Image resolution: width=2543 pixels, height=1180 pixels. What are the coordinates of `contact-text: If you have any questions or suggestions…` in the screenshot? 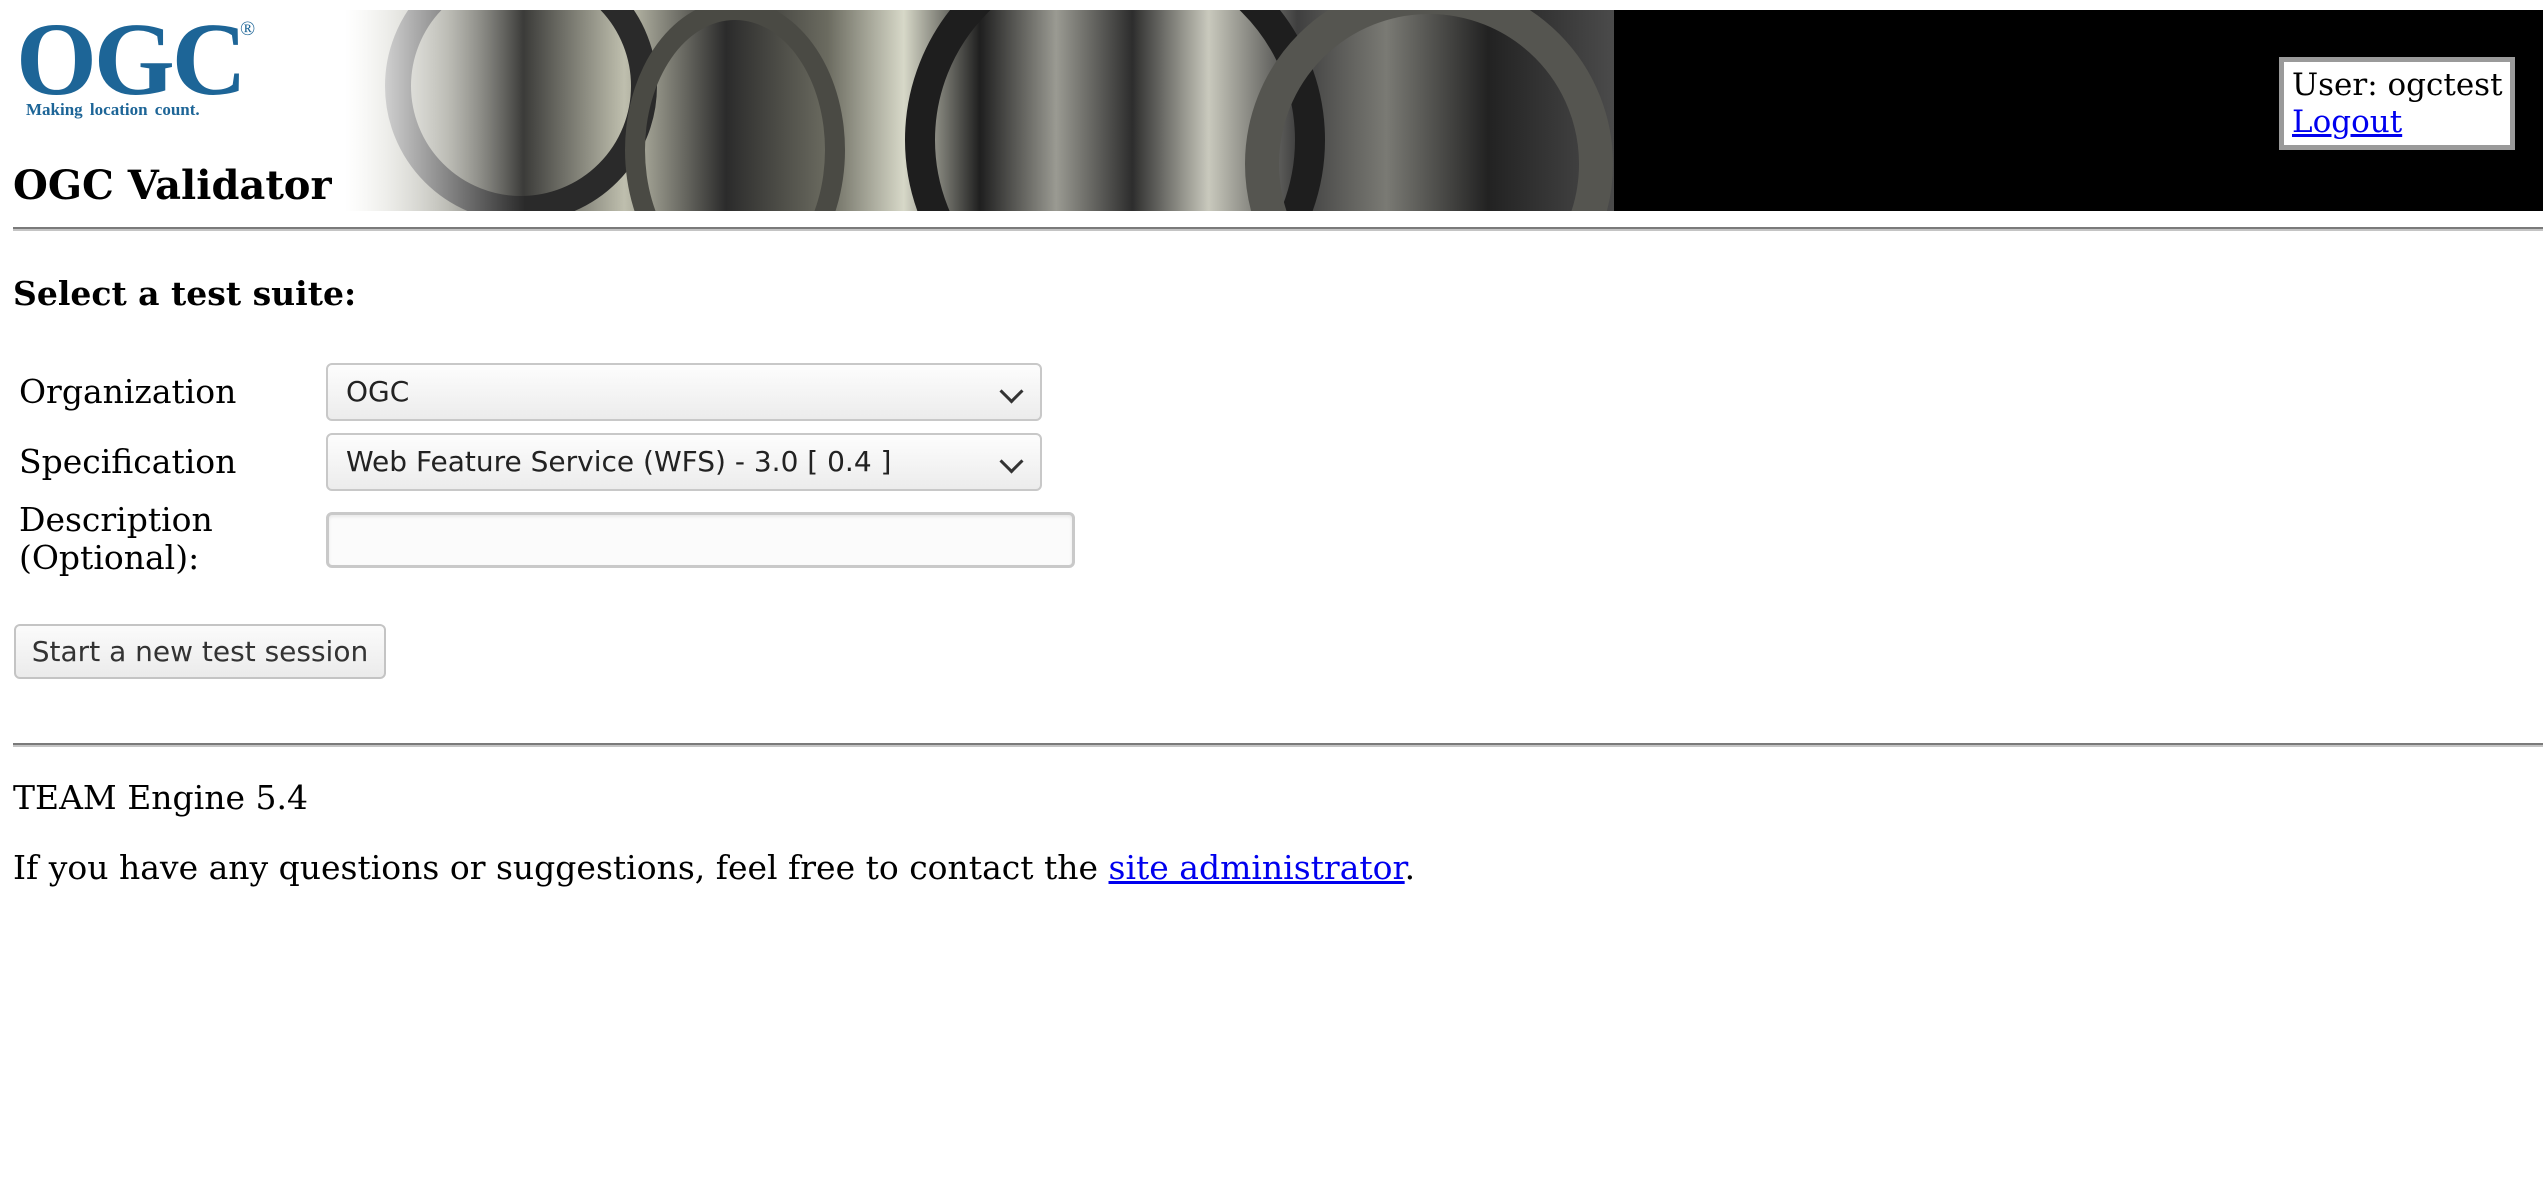 It's located at (714, 868).